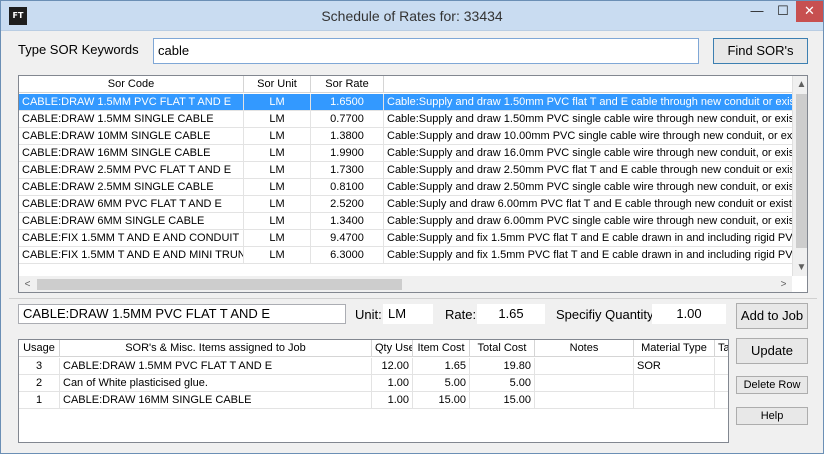 Image resolution: width=824 pixels, height=454 pixels. Describe the element at coordinates (441, 400) in the screenshot. I see `job-cell-cost: 15.00` at that location.